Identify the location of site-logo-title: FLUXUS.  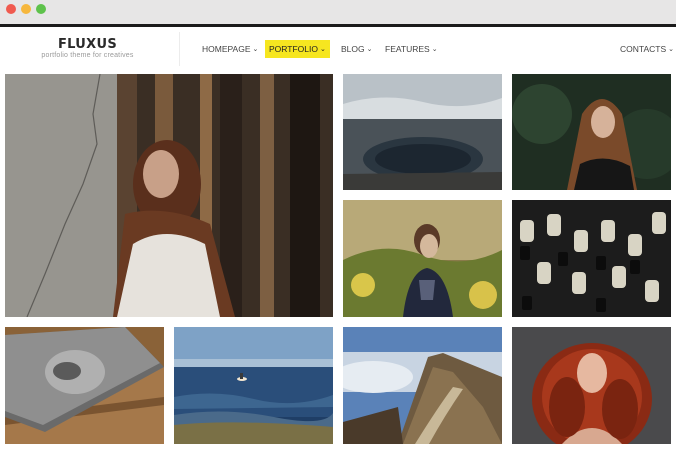
(87, 44).